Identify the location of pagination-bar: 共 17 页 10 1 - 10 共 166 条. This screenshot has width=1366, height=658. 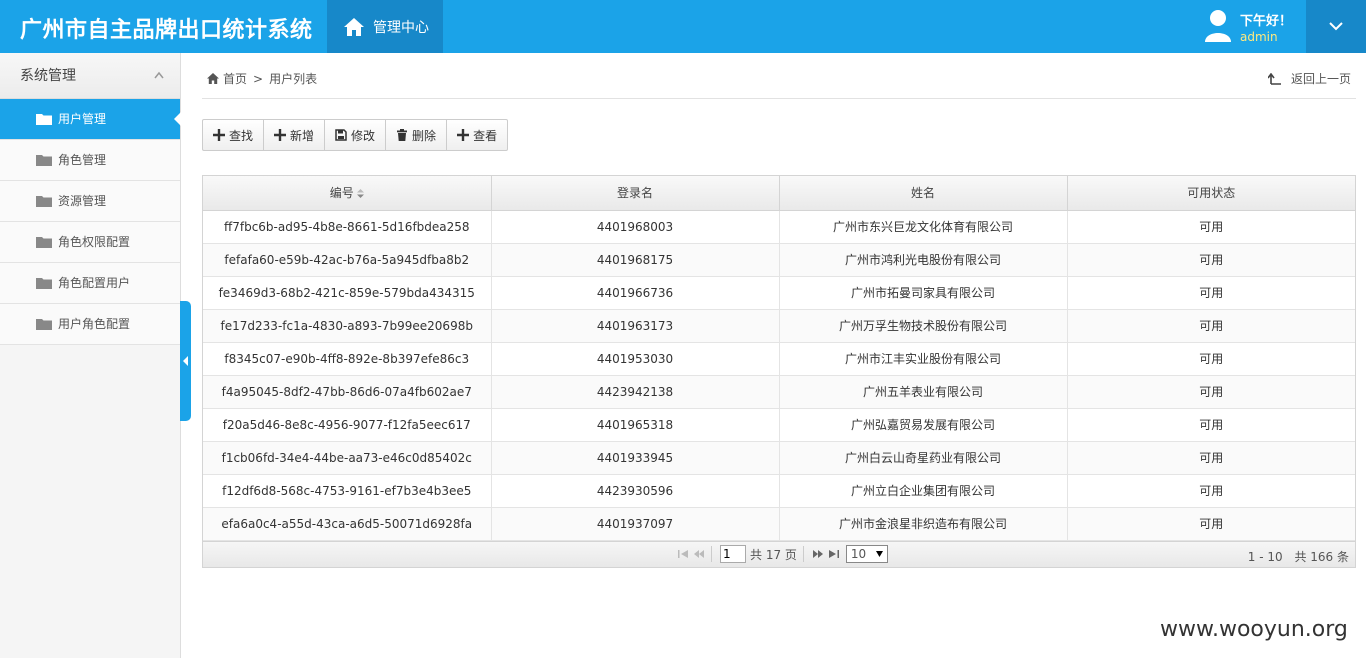
(779, 554).